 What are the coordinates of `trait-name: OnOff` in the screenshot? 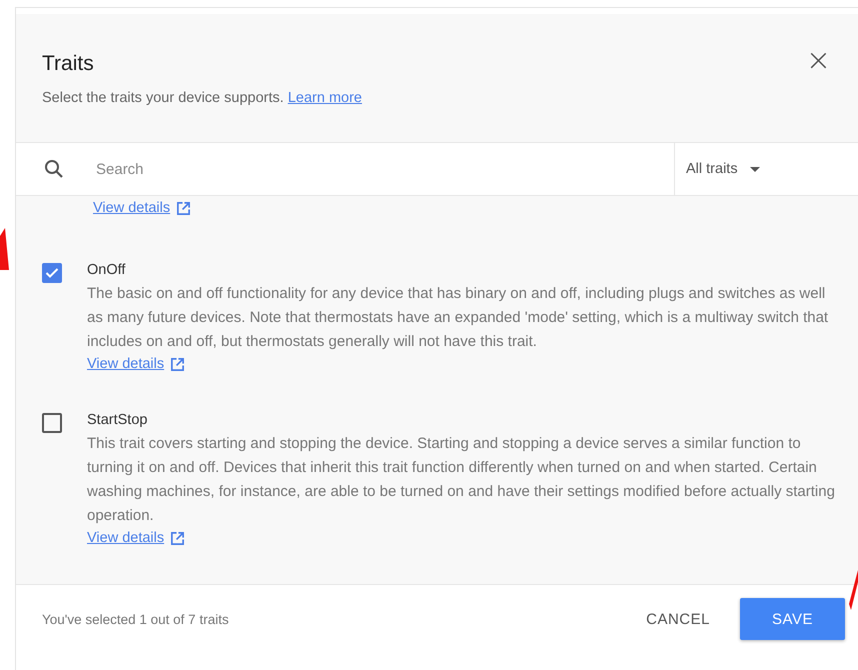 It's located at (106, 270).